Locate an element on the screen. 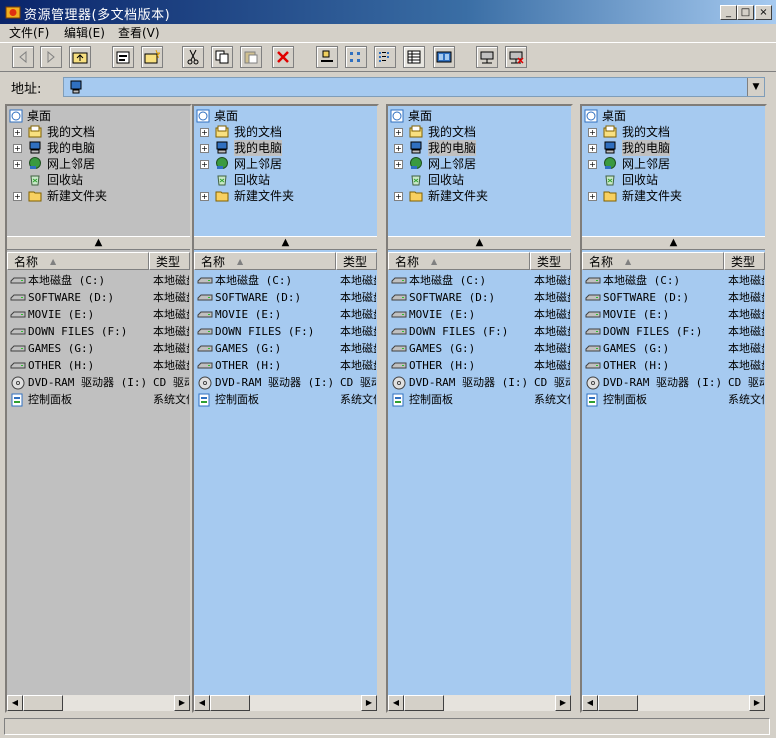 Image resolution: width=776 pixels, height=738 pixels. map-drive-button is located at coordinates (487, 57).